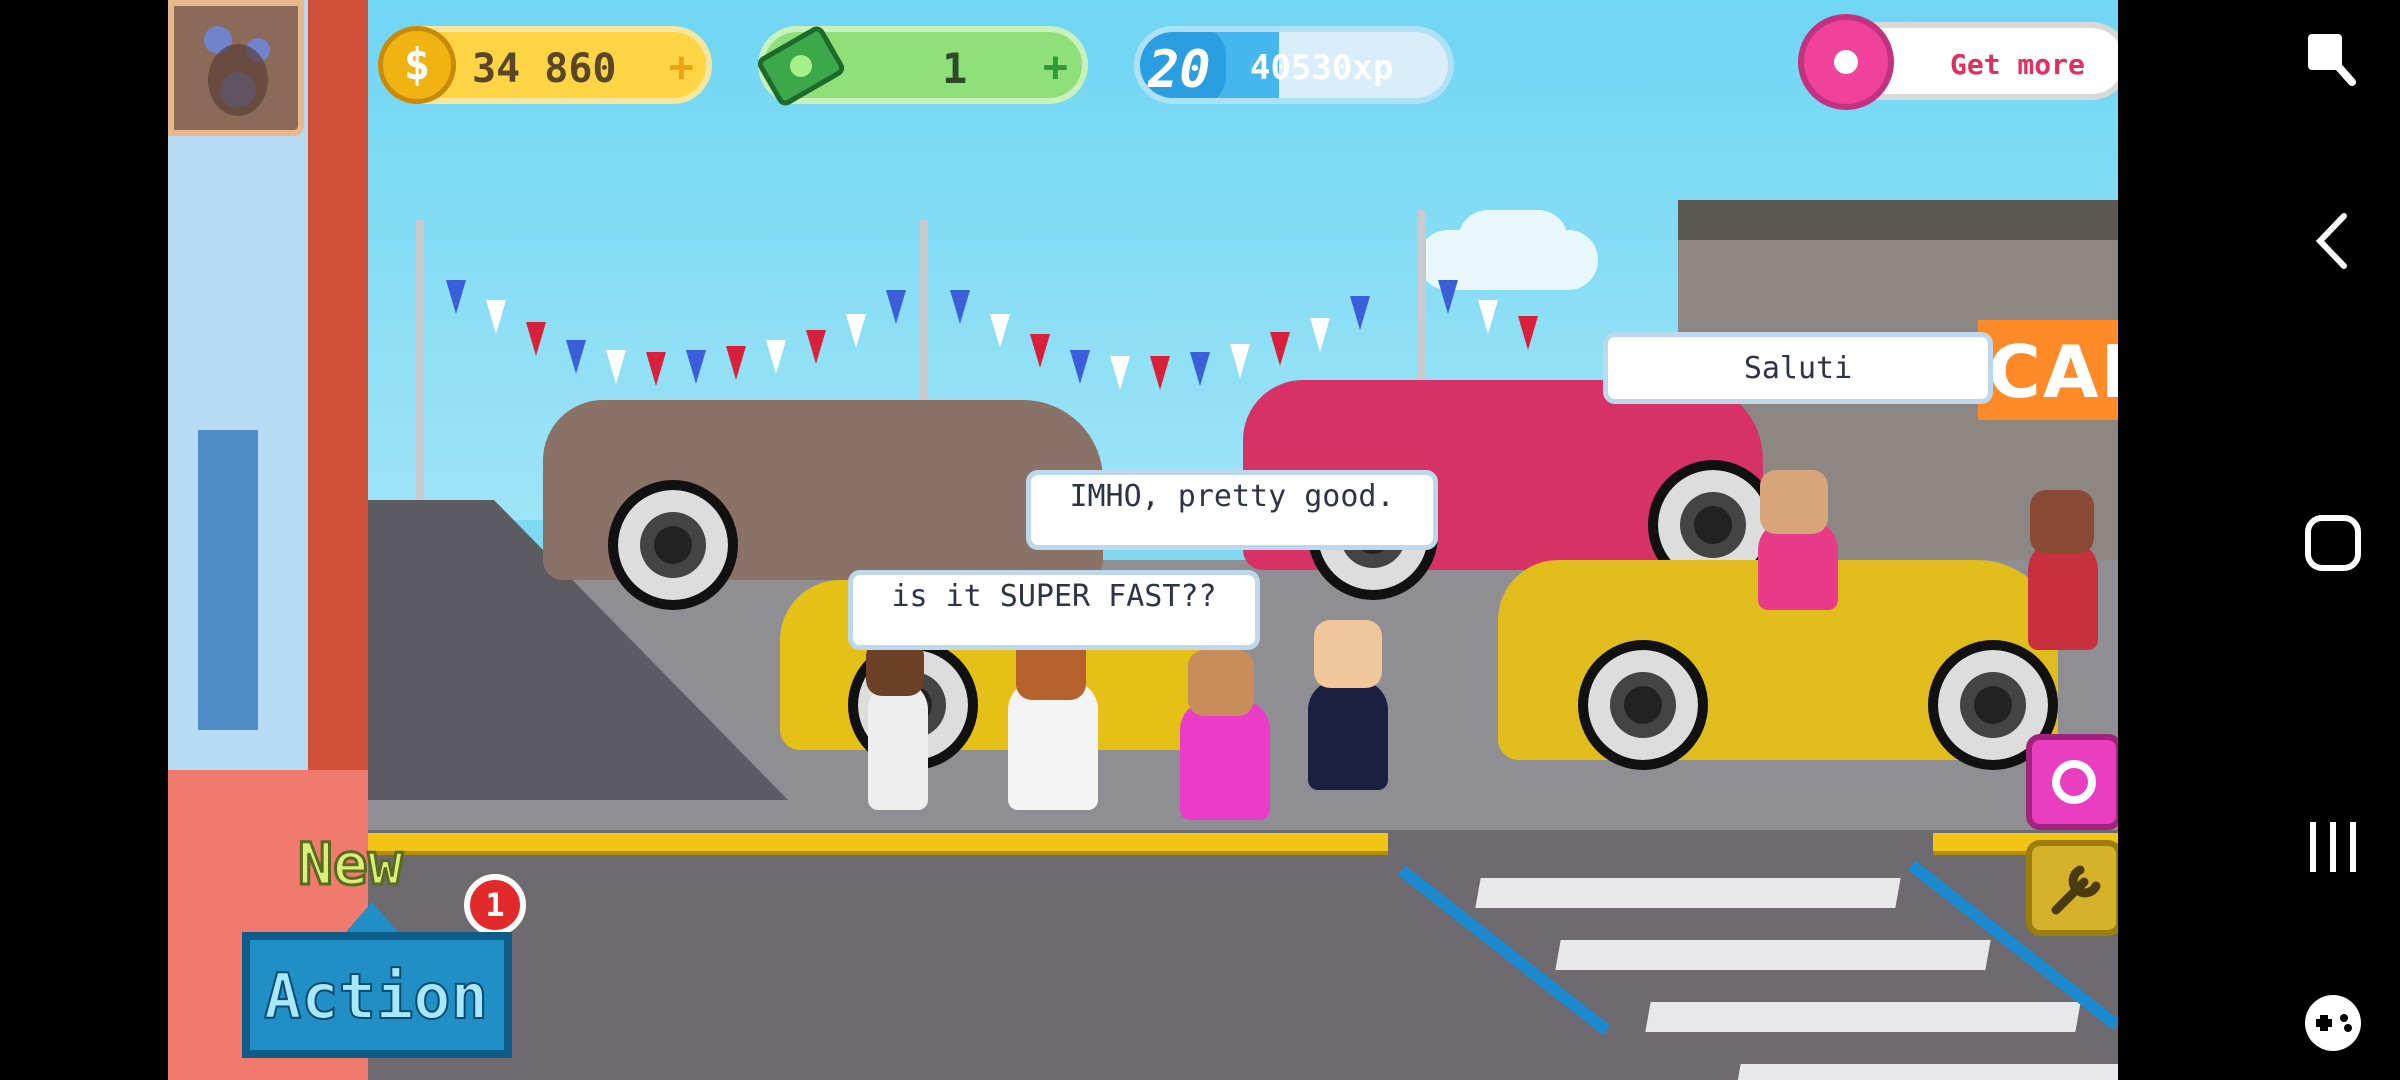 The image size is (2400, 1080). I want to click on action-label: Action, so click(376, 996).